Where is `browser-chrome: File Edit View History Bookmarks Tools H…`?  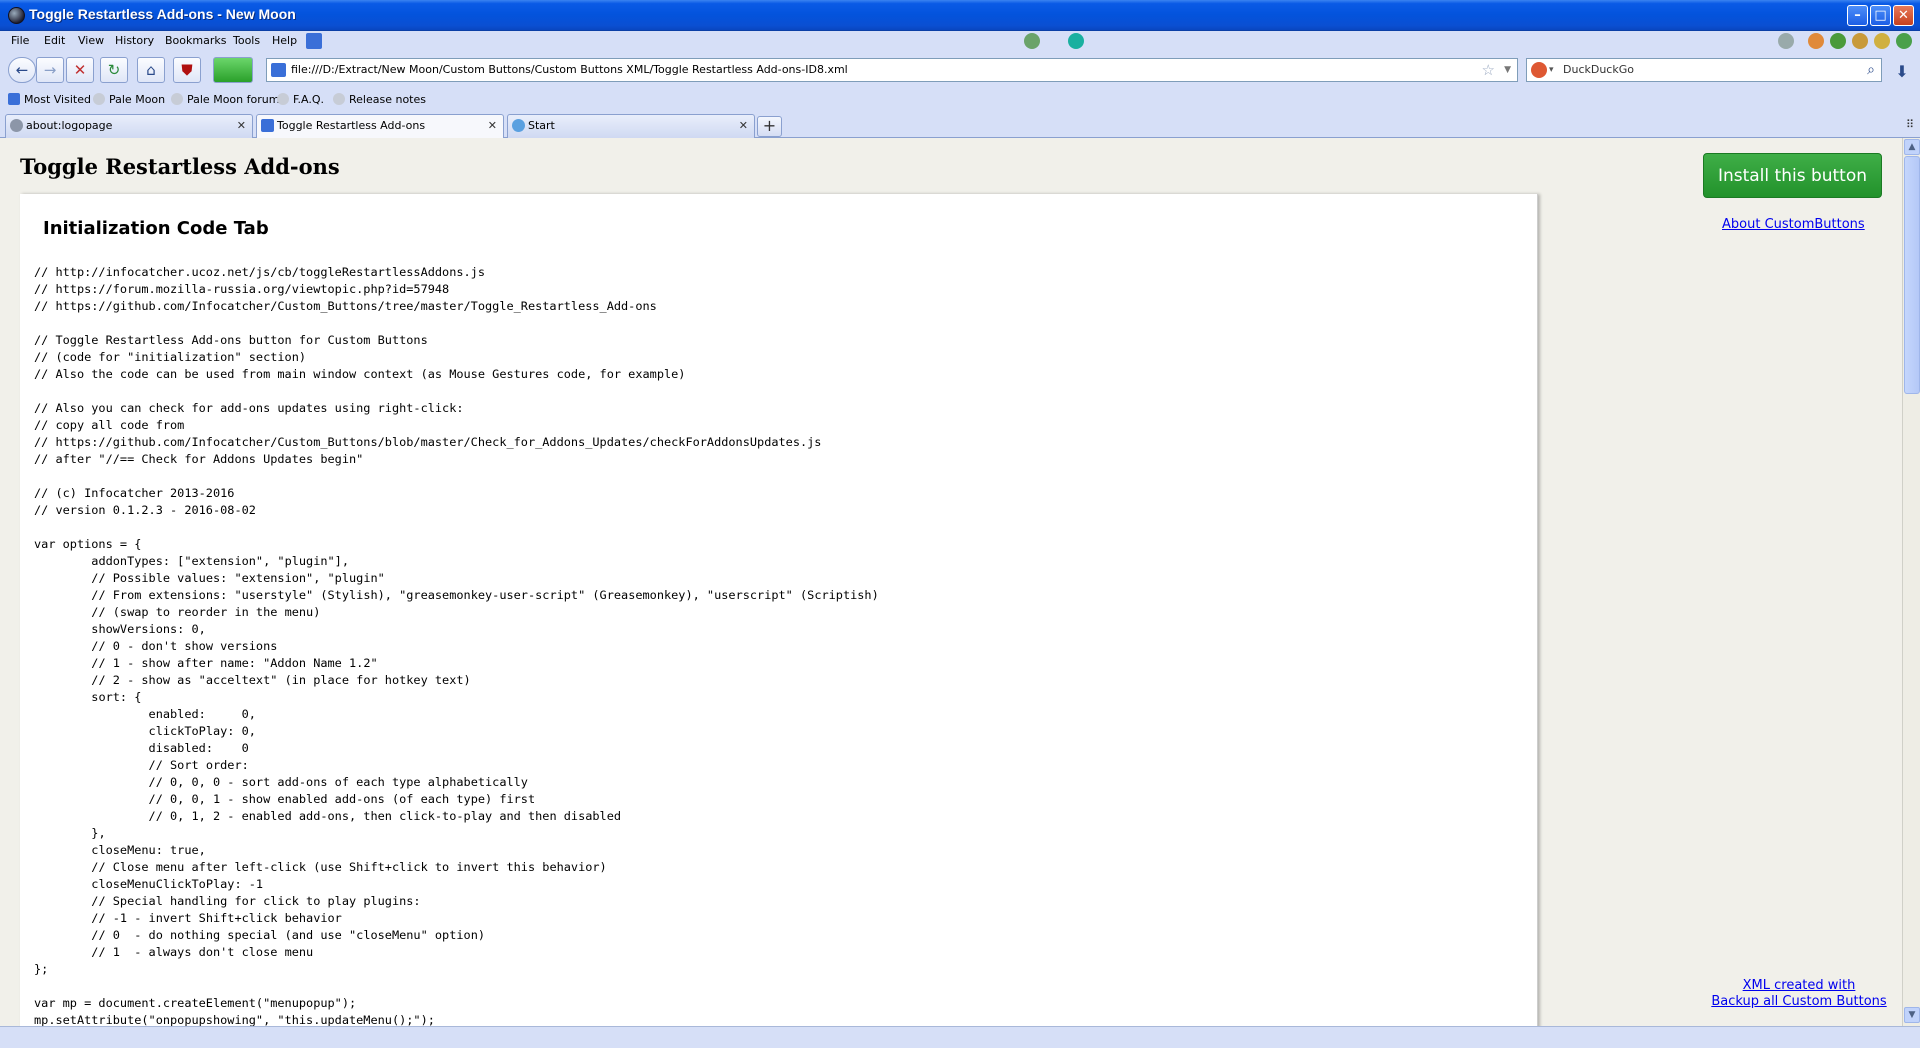
browser-chrome: File Edit View History Bookmarks Tools H… is located at coordinates (960, 85).